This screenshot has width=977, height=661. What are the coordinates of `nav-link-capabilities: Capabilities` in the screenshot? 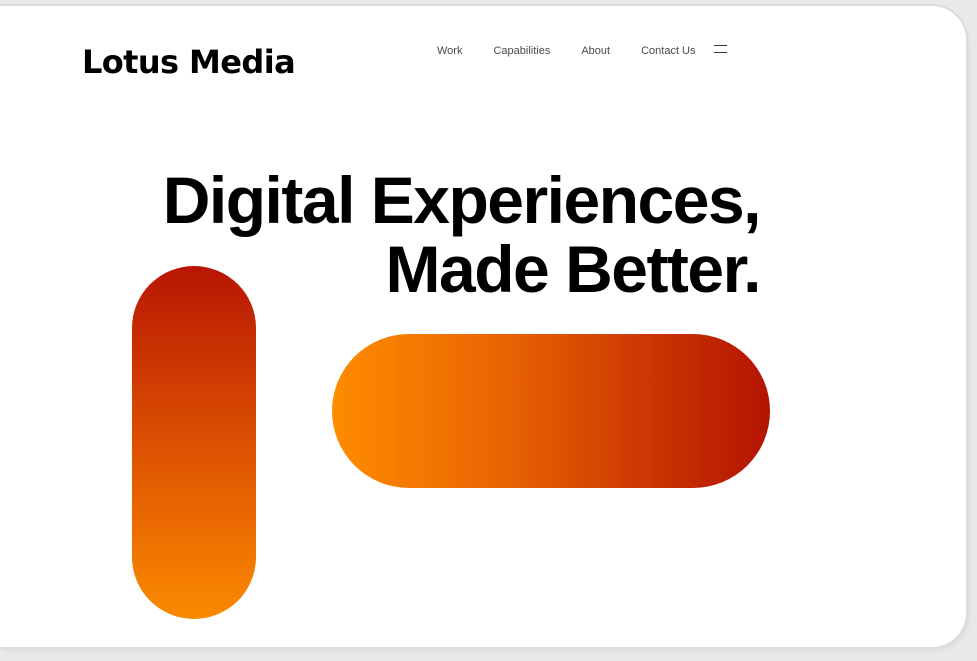 It's located at (521, 51).